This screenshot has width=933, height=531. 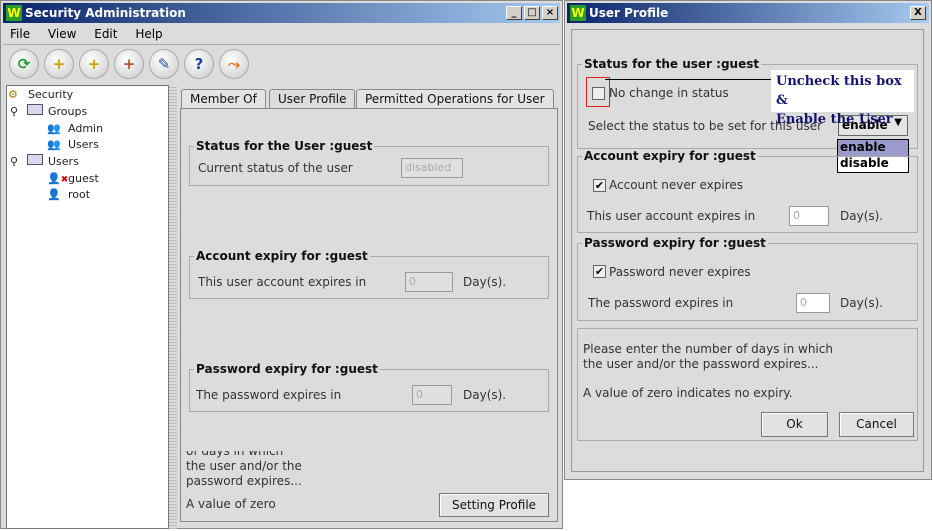 I want to click on dialog-title: User Profile, so click(x=629, y=13).